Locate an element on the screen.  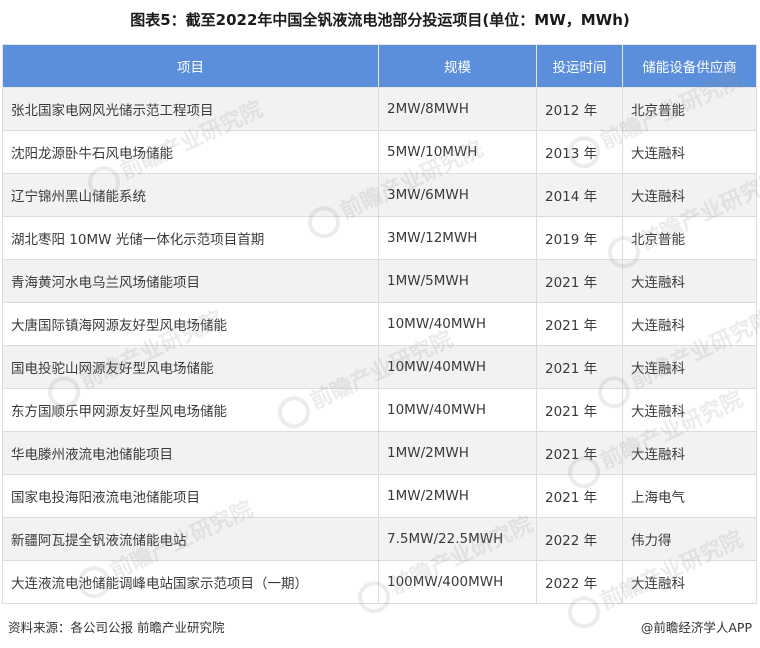
cell-scale: 2MW/8MWH is located at coordinates (457, 109).